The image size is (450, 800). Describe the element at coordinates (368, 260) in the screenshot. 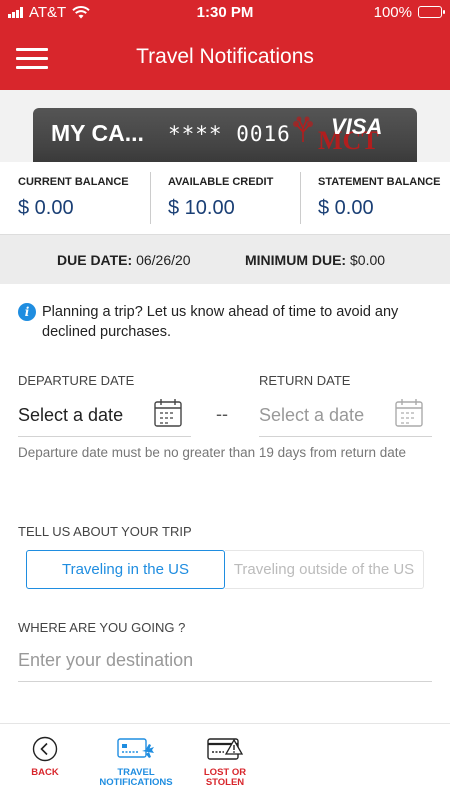

I see `minimum-due-value: $0.00` at that location.